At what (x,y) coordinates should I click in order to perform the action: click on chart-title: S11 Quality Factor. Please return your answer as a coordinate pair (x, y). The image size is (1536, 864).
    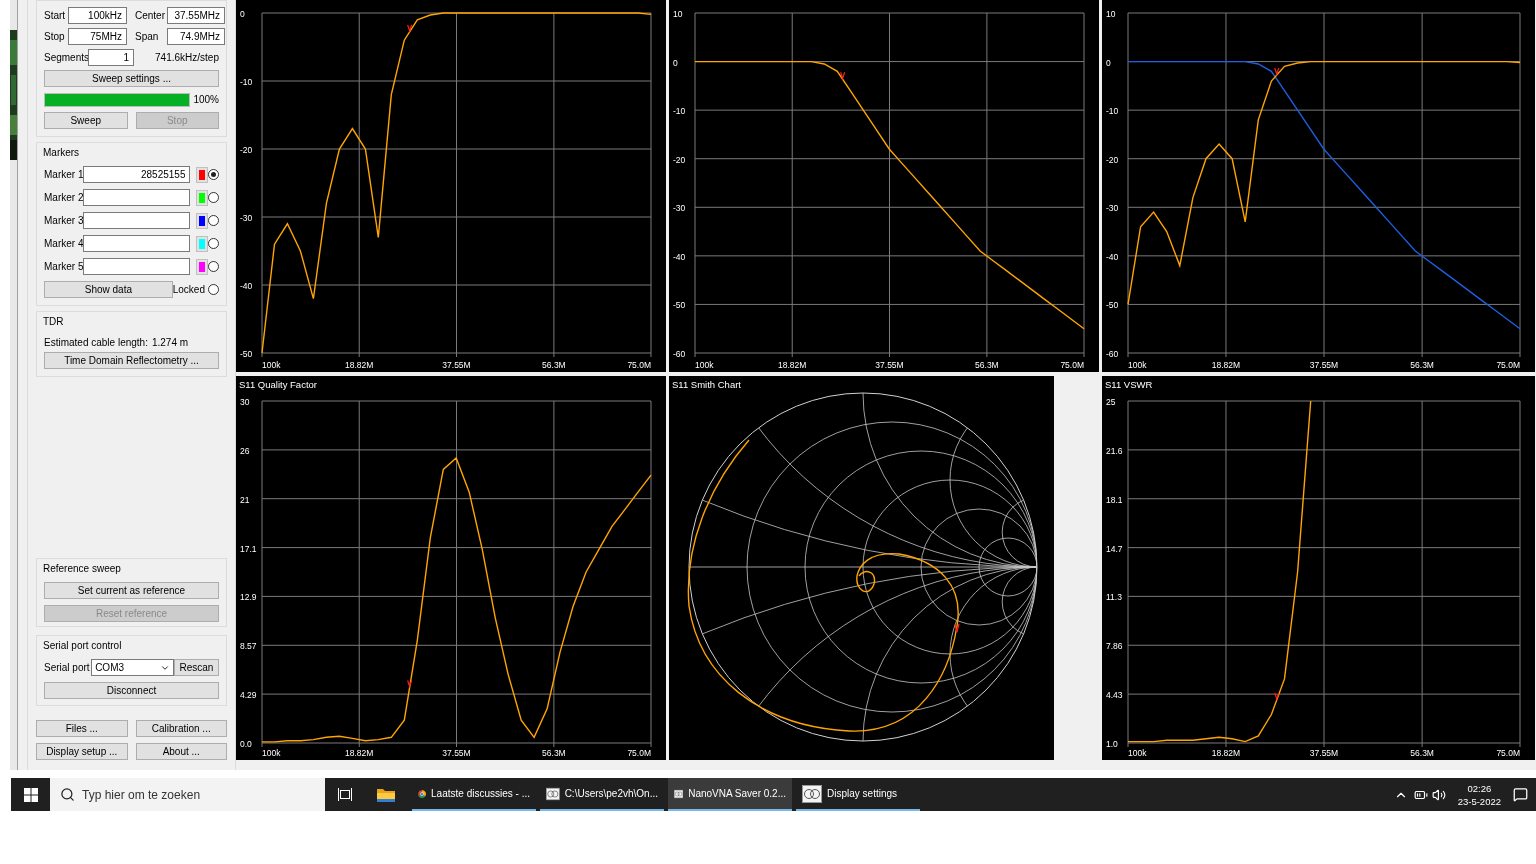
    Looking at the image, I should click on (278, 384).